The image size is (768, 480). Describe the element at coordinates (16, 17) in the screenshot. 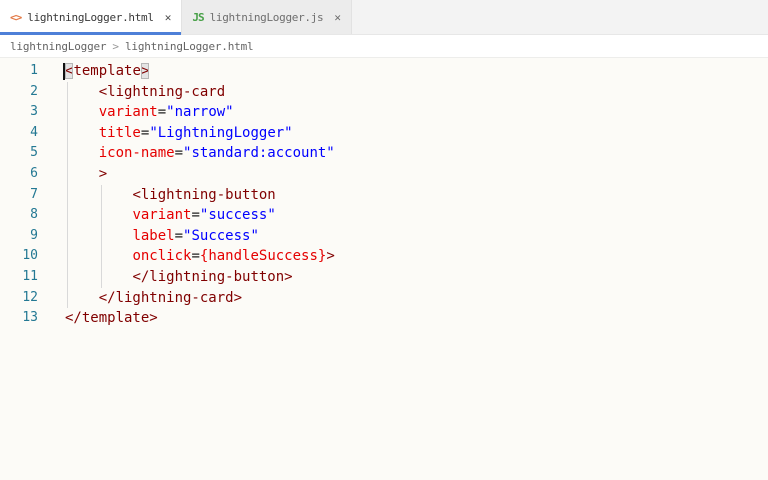

I see `html-file-icon: <>` at that location.